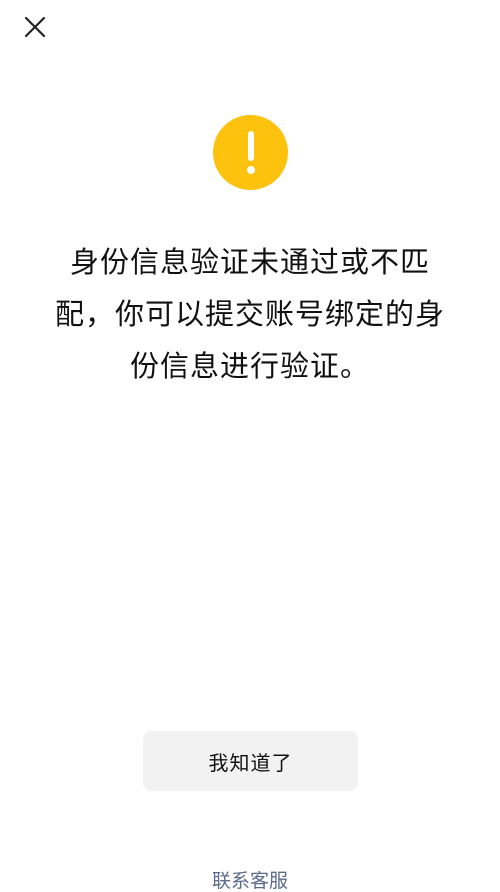 This screenshot has width=500, height=892. I want to click on exclamation-bar, so click(251, 146).